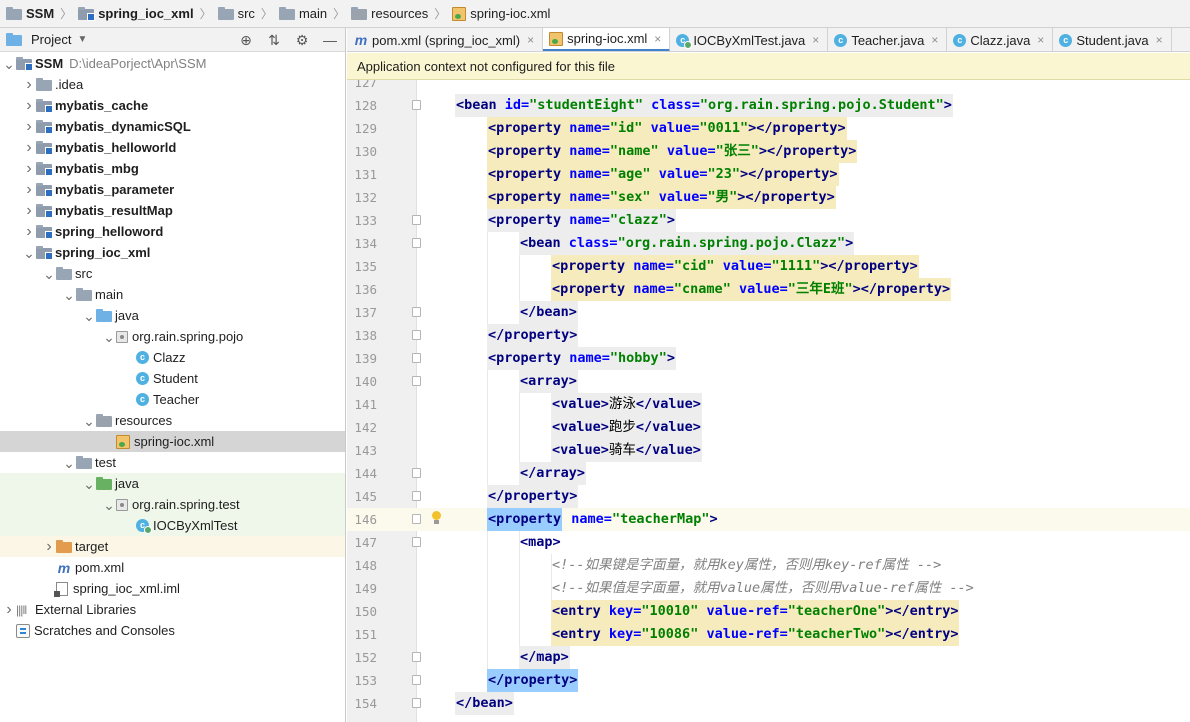 This screenshot has width=1190, height=722. I want to click on tree-item-resources: ⌄ resources, so click(172, 420).